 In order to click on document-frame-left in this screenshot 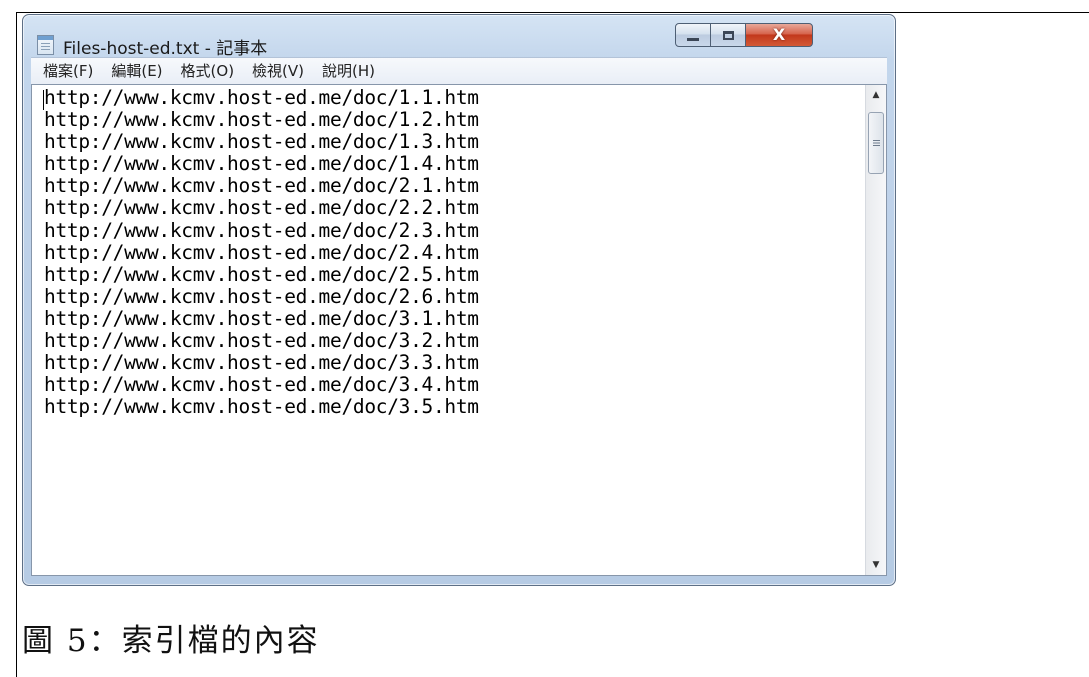, I will do `click(16, 344)`.